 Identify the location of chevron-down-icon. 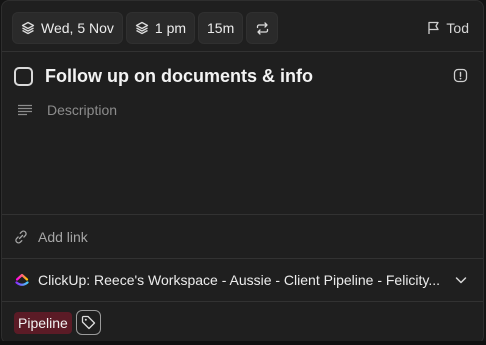
(461, 280).